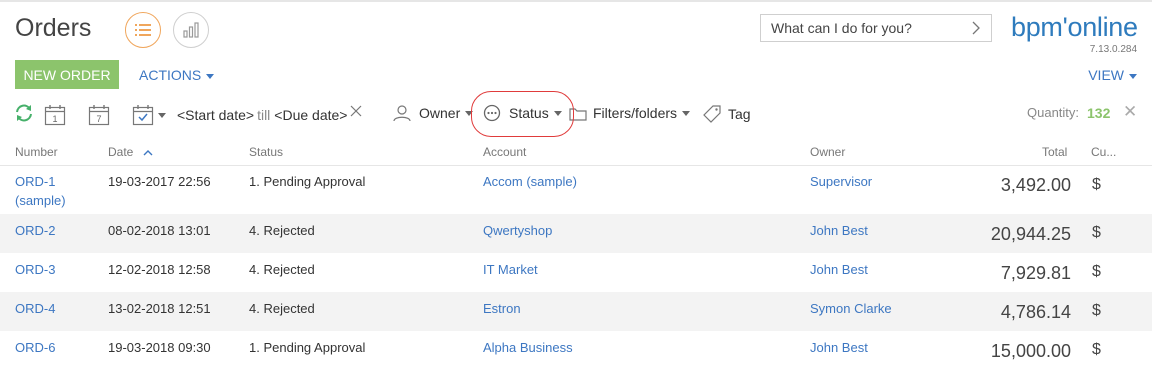 Image resolution: width=1152 pixels, height=373 pixels. Describe the element at coordinates (35, 181) in the screenshot. I see `order-number-link: ORD-1` at that location.